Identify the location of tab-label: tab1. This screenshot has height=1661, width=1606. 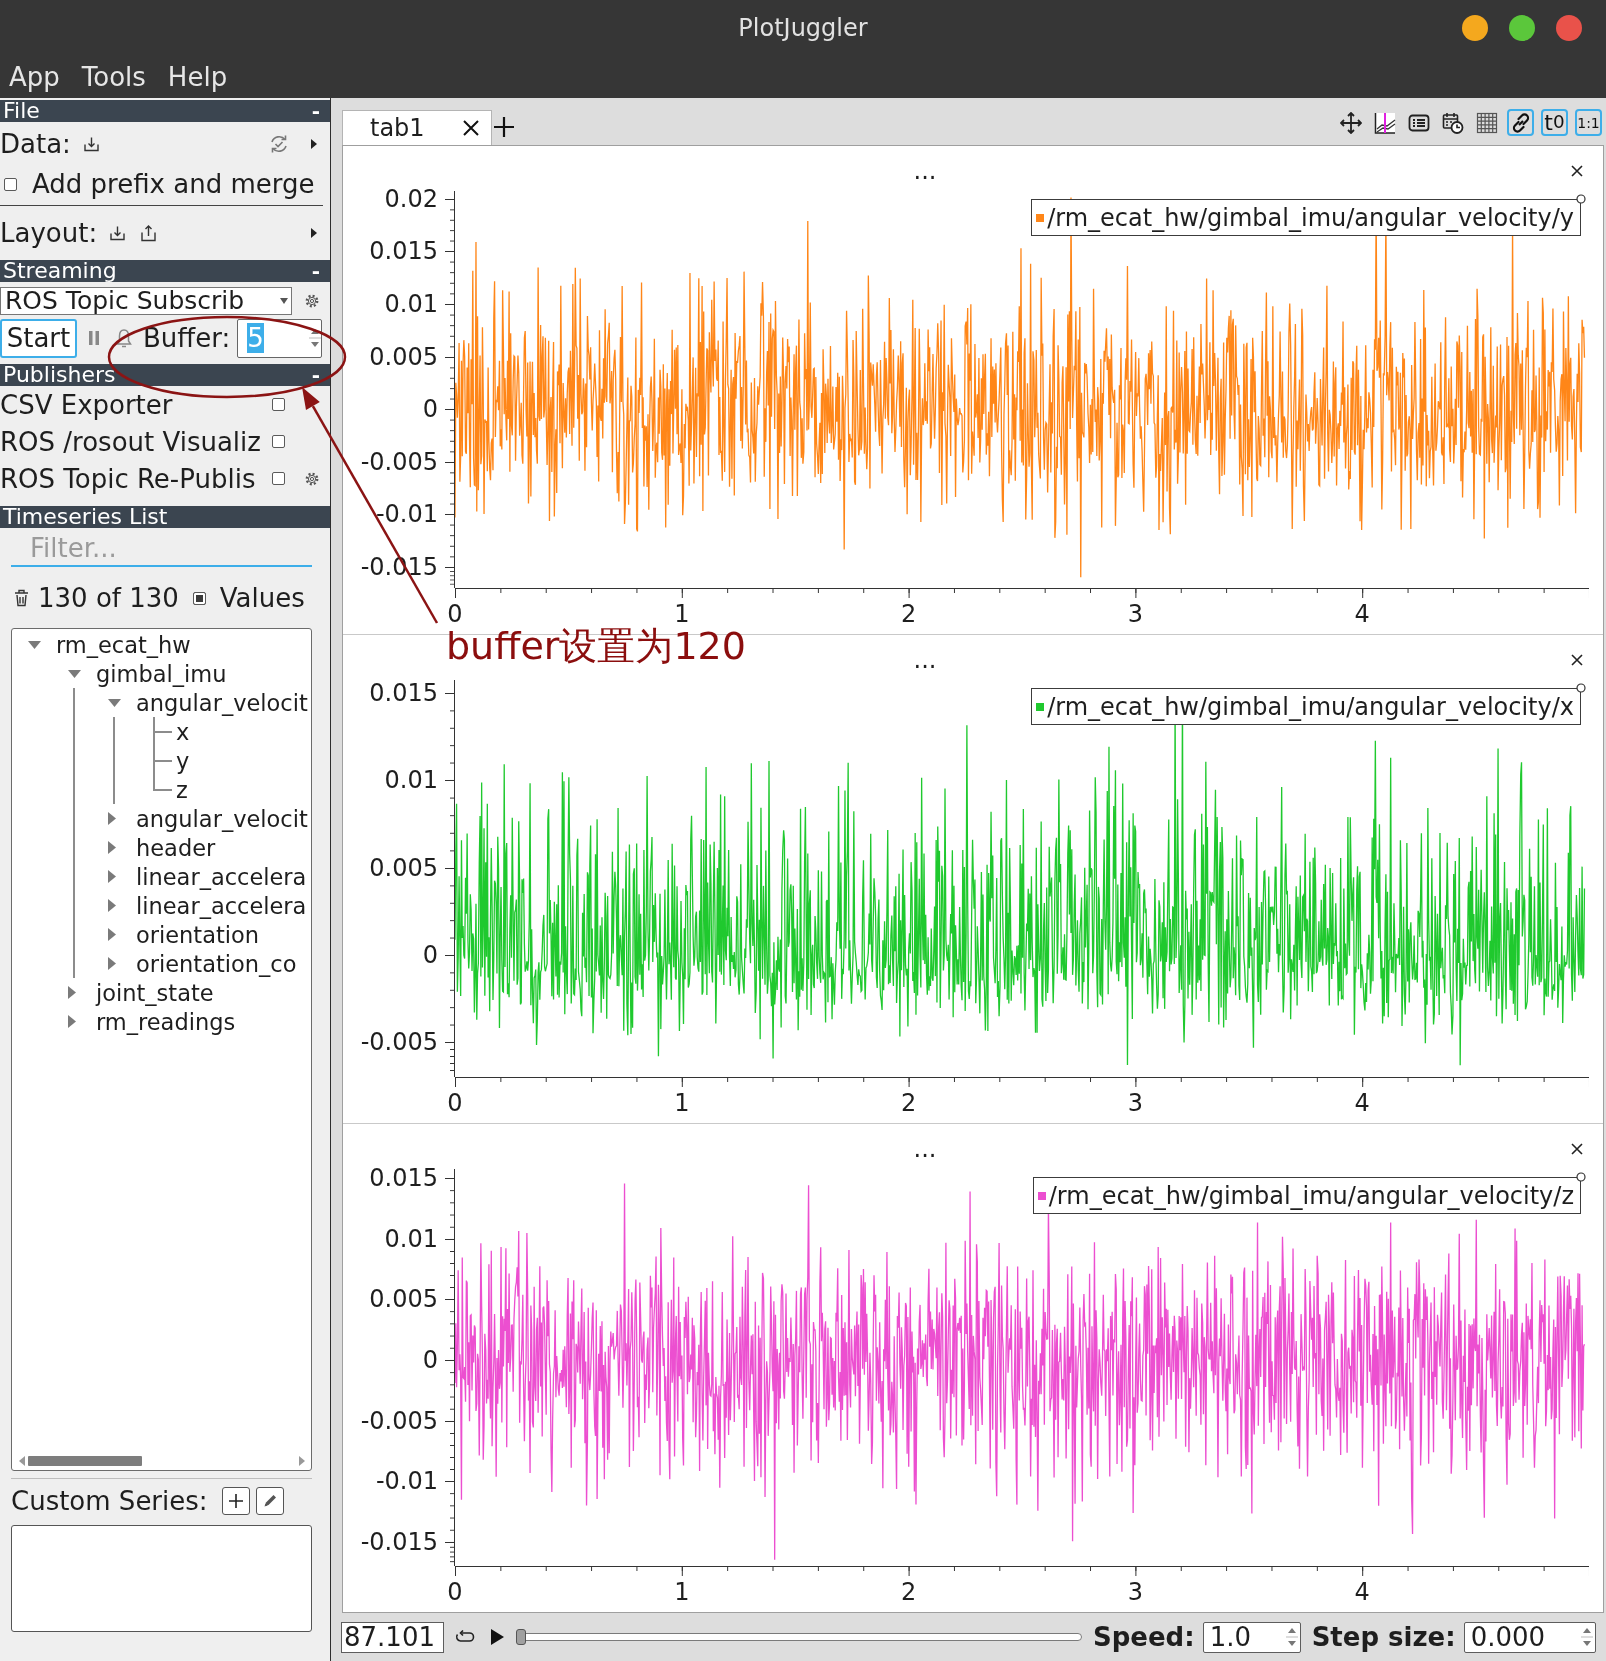
(397, 128).